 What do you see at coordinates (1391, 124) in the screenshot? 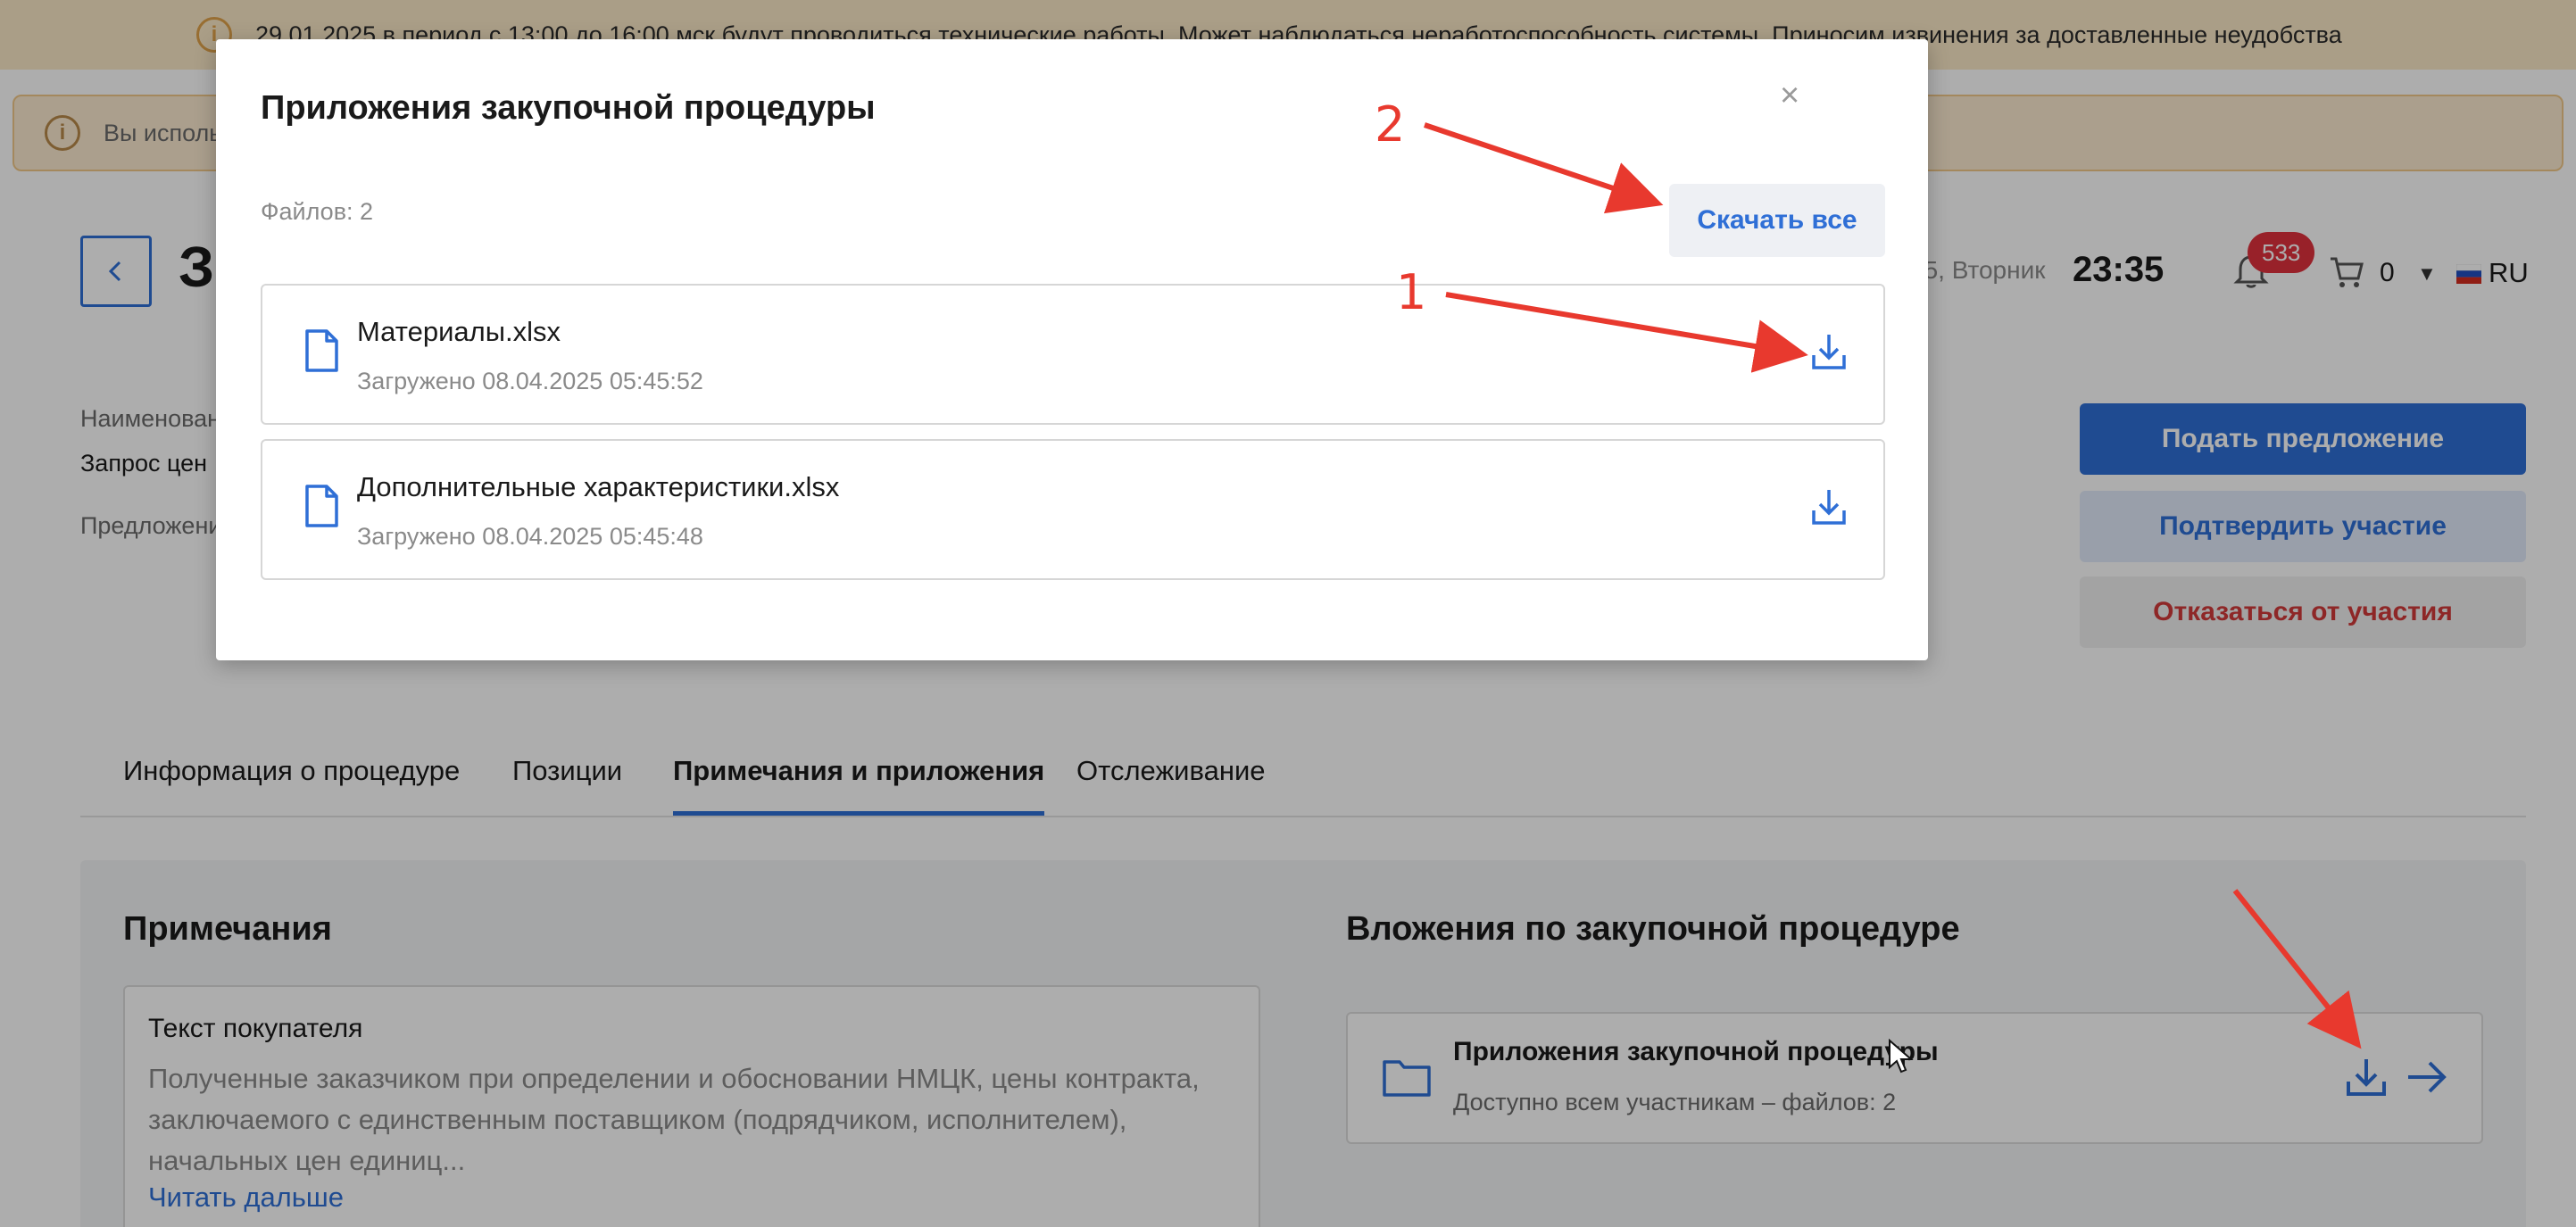
I see `annotation-number-2: 2` at bounding box center [1391, 124].